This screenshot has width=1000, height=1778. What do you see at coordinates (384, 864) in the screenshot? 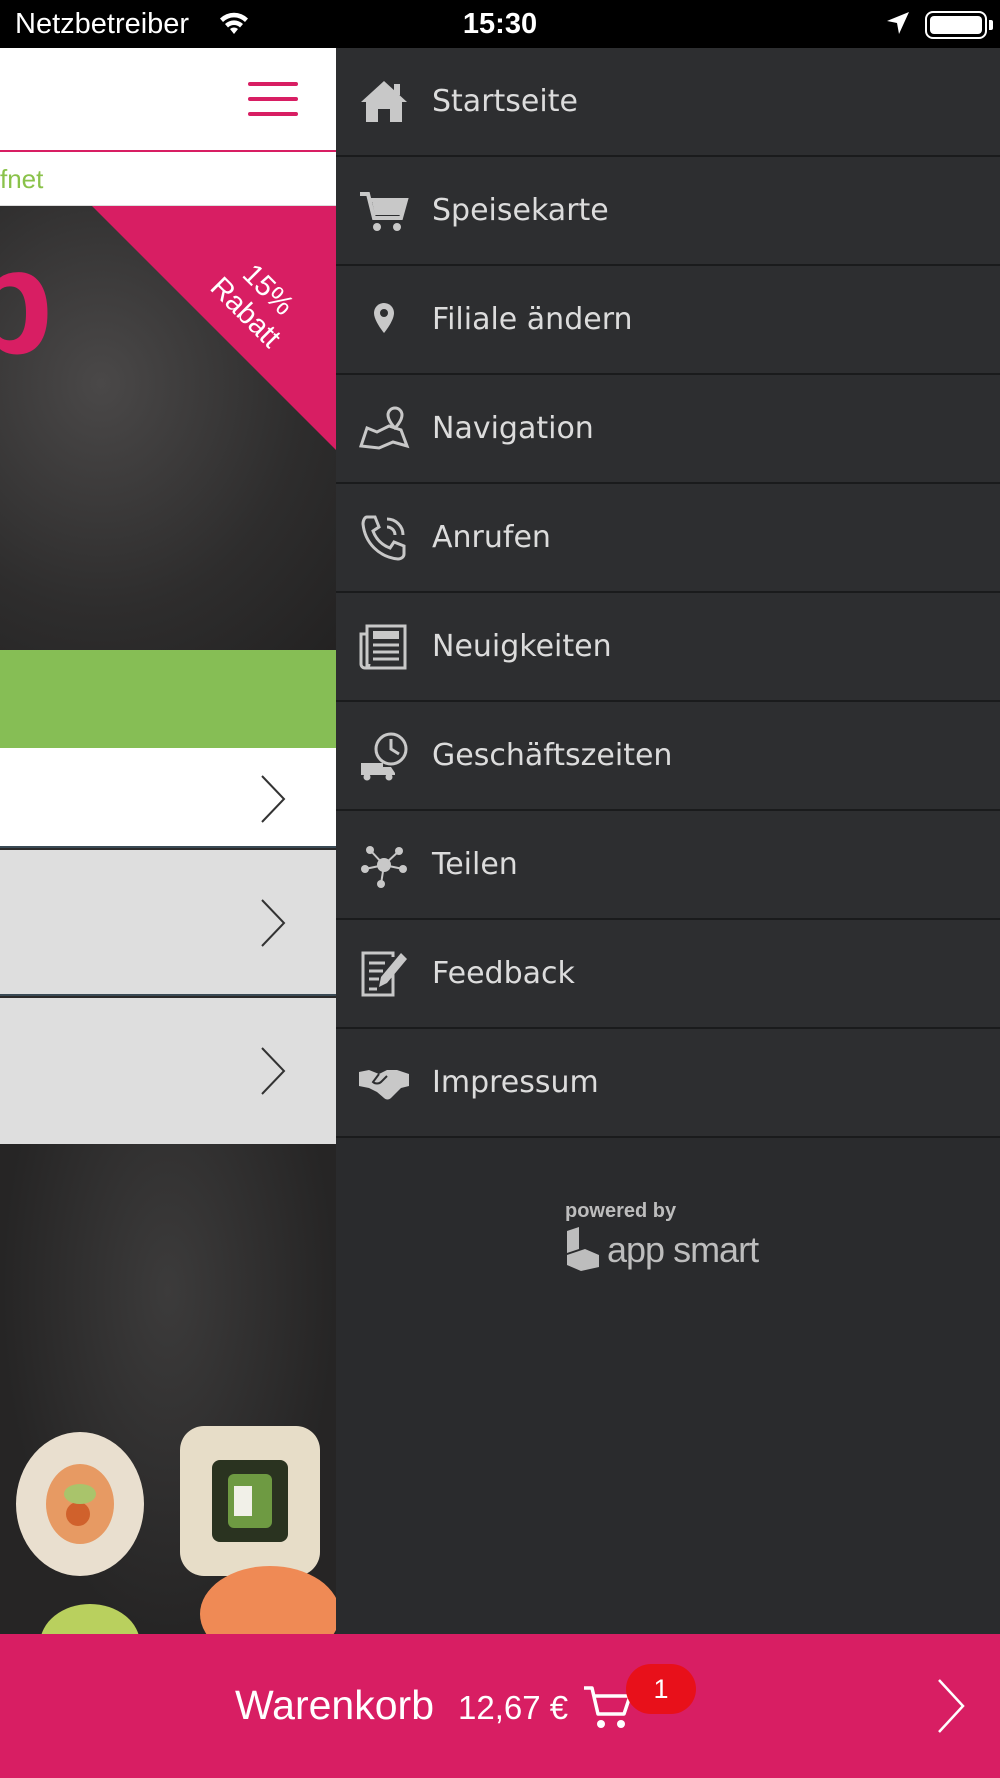
I see `share-icon` at bounding box center [384, 864].